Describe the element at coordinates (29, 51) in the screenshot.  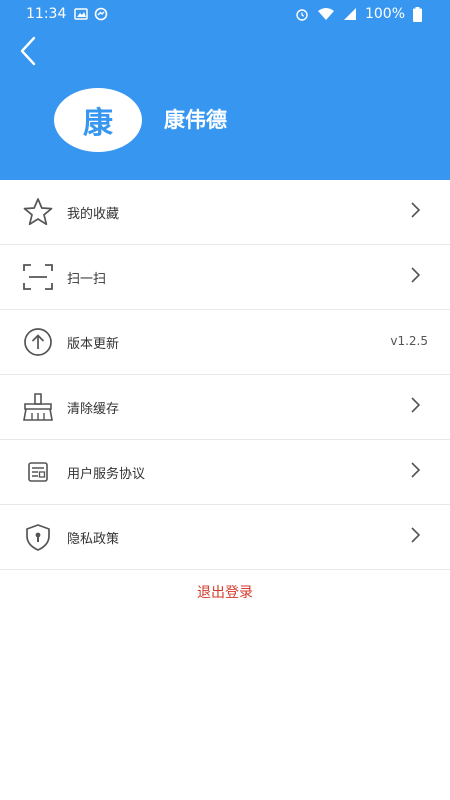
I see `back-arrow-icon` at that location.